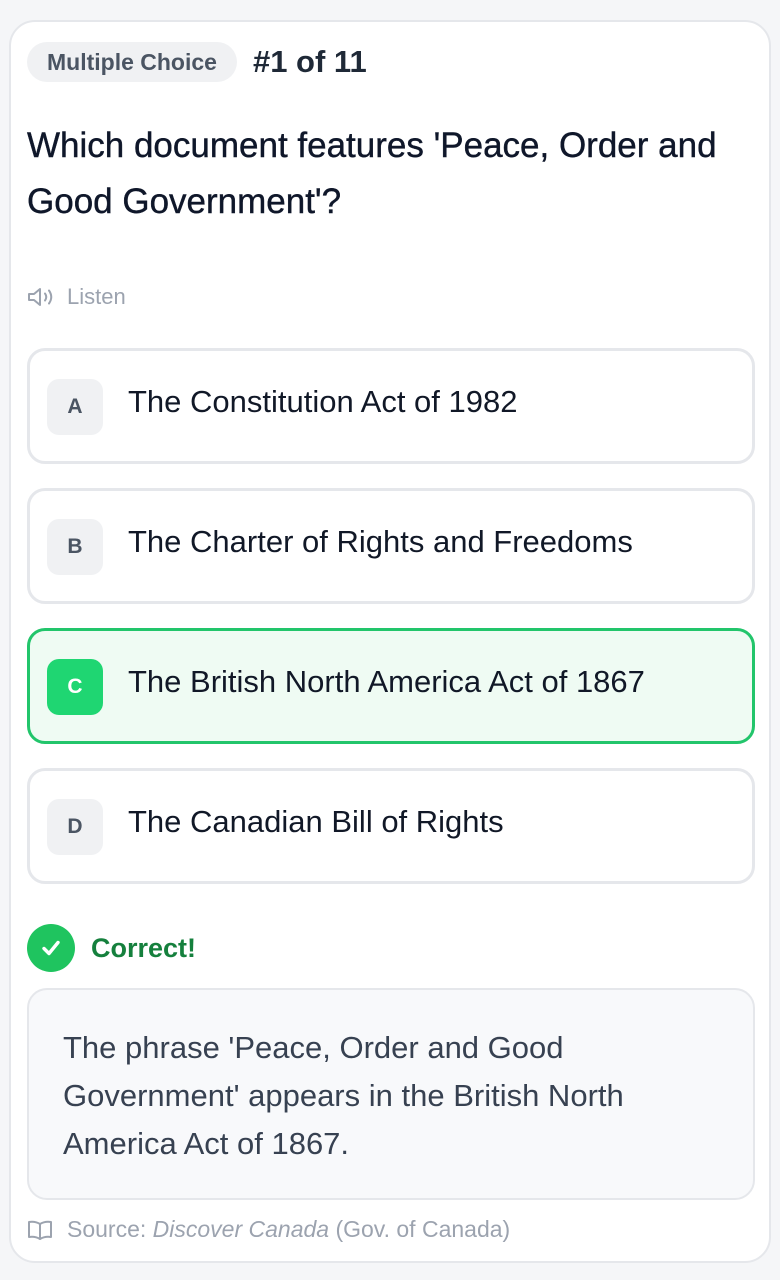 This screenshot has height=1280, width=780. Describe the element at coordinates (51, 948) in the screenshot. I see `check-circle-icon` at that location.